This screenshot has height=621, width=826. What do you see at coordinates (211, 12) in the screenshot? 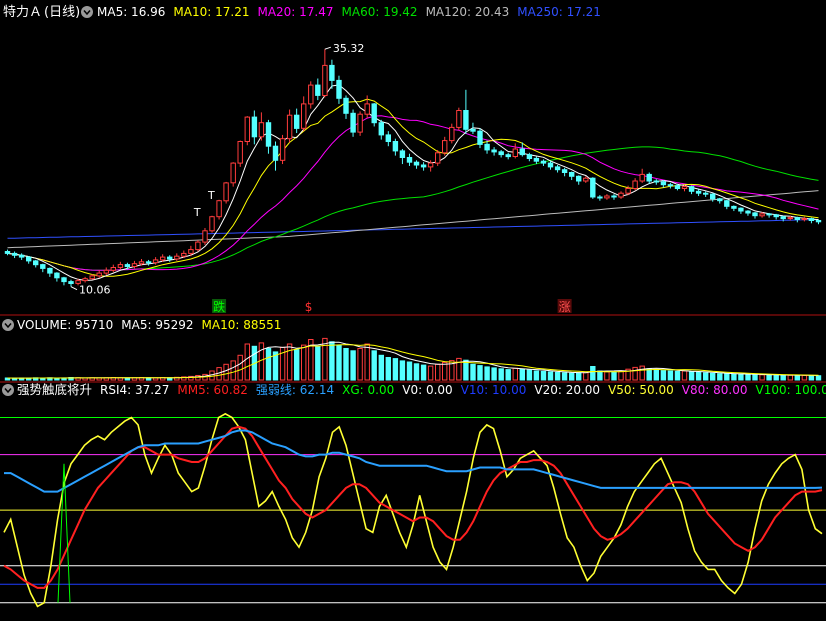
I see `legend-item: MA10: 17.21` at bounding box center [211, 12].